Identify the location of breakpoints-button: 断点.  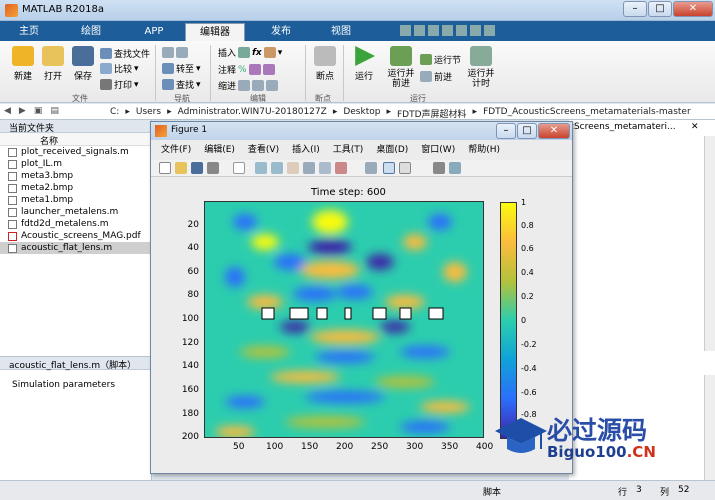
(325, 64).